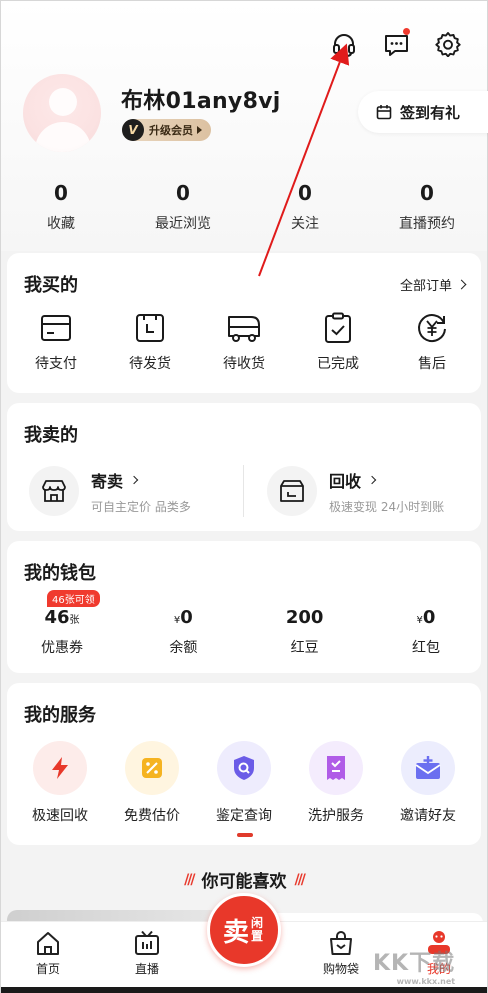  What do you see at coordinates (397, 44) in the screenshot?
I see `messages-button` at bounding box center [397, 44].